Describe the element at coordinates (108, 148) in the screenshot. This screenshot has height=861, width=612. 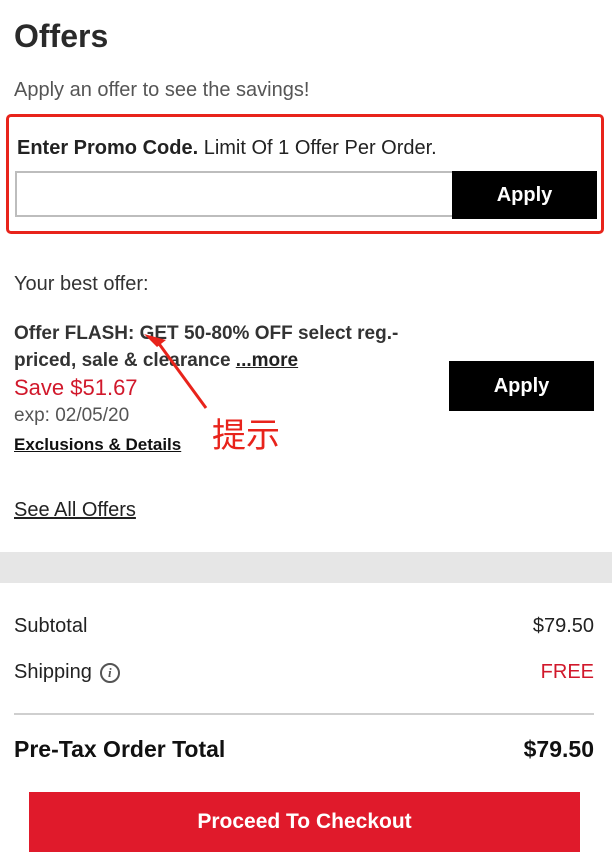
I see `promo-code-label-bold: Enter Promo Code.` at that location.